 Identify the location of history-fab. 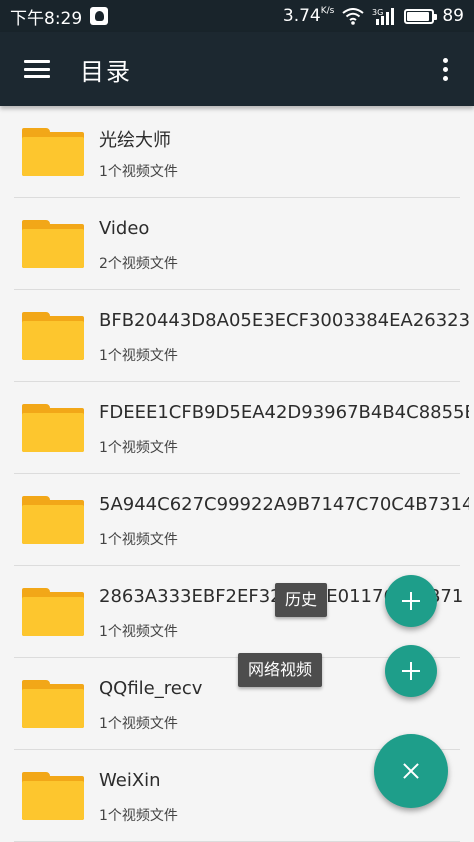
(411, 601).